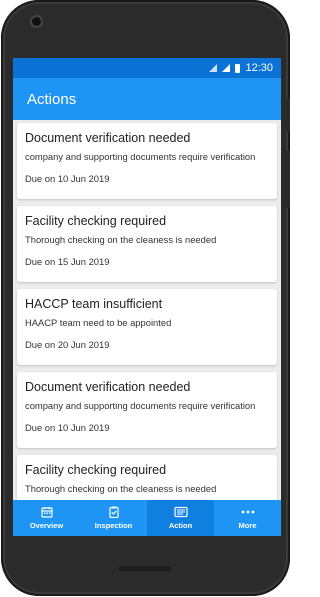 The height and width of the screenshot is (597, 320). Describe the element at coordinates (213, 68) in the screenshot. I see `wifi-icon` at that location.